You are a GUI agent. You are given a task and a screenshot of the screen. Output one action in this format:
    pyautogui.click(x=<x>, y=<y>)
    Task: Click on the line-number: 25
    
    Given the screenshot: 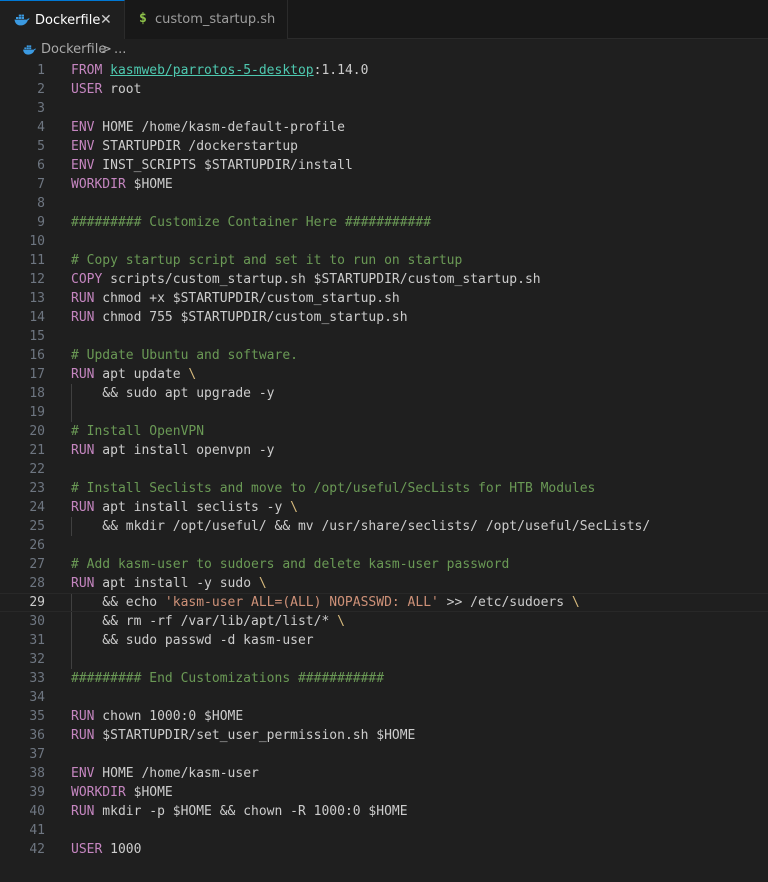 What is the action you would take?
    pyautogui.click(x=37, y=526)
    